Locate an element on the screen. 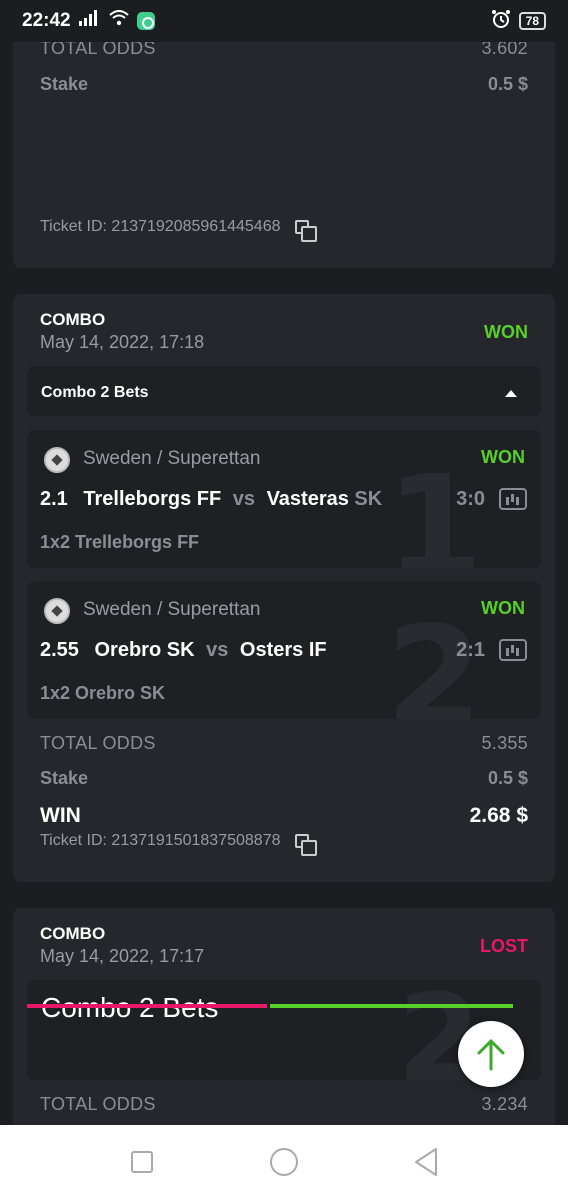  scroll-to-top-button is located at coordinates (491, 1054).